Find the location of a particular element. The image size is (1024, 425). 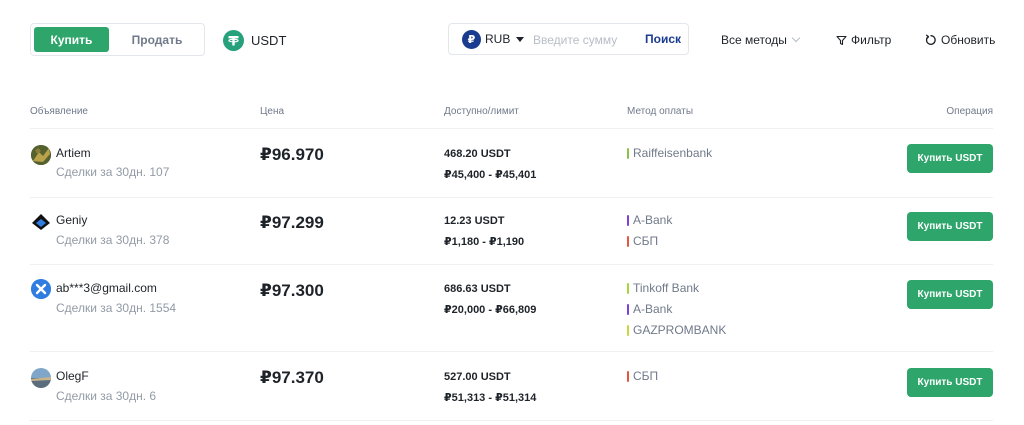

deals-count: Сделки за 30дн. 107 is located at coordinates (113, 172).